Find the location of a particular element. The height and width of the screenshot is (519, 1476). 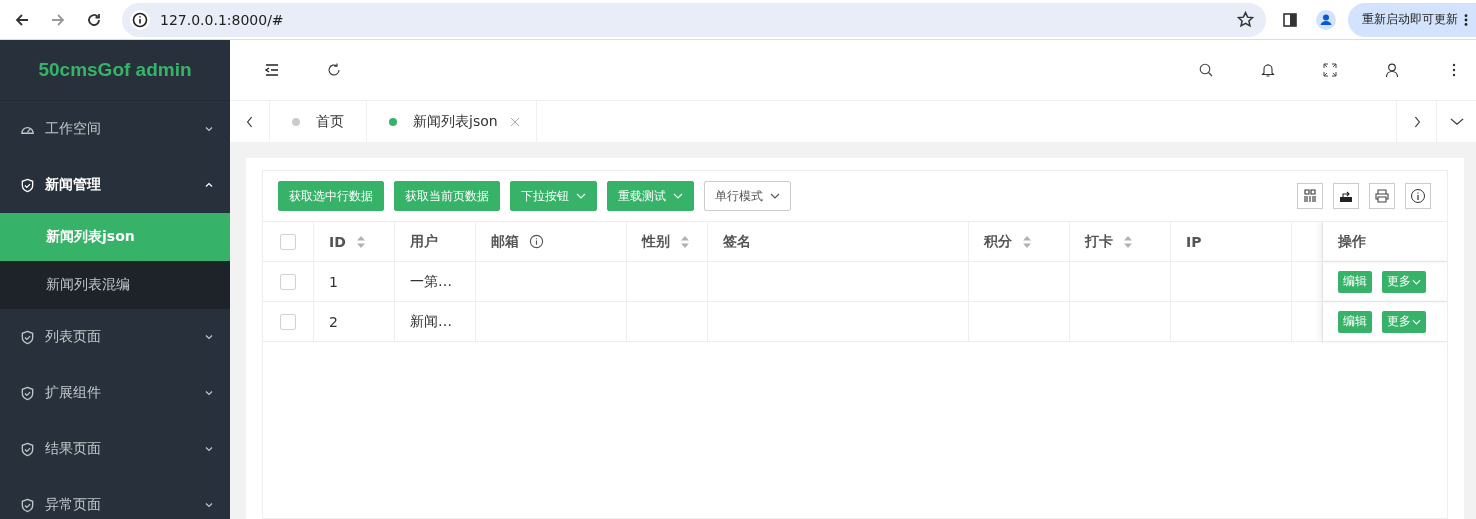

search-icon is located at coordinates (1206, 70).